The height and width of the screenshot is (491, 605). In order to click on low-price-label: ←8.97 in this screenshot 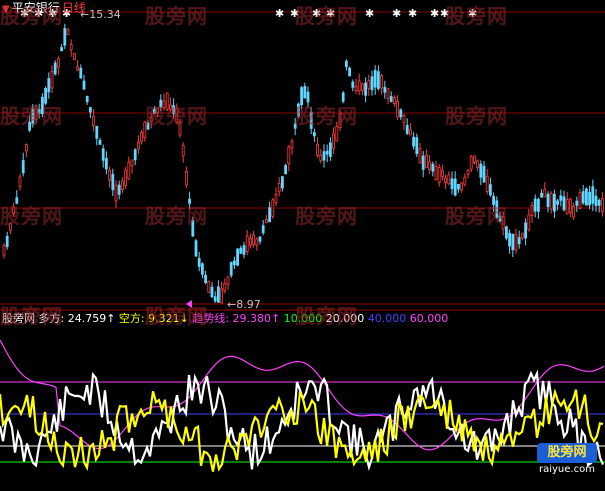, I will do `click(244, 304)`.